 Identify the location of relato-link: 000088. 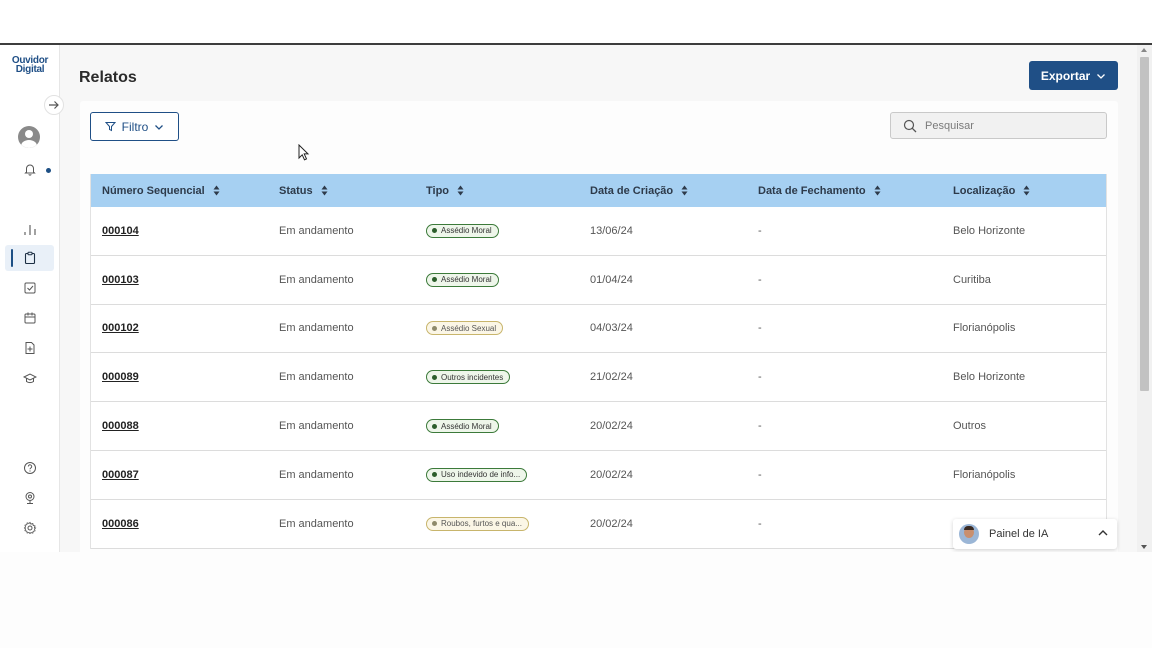
(120, 426).